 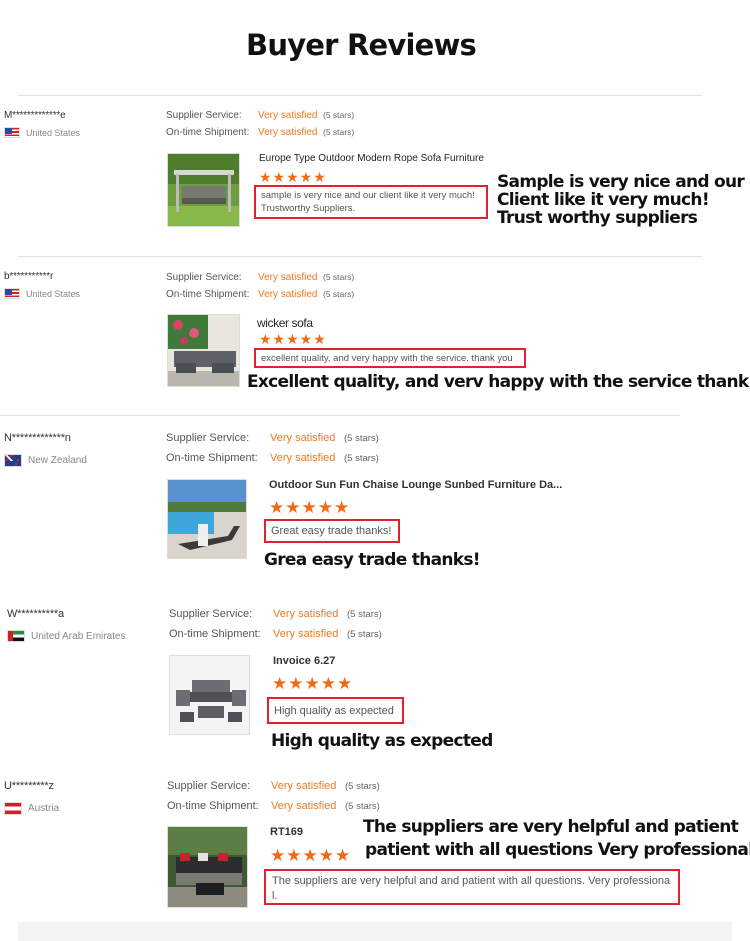 What do you see at coordinates (286, 832) in the screenshot?
I see `product-title: RT169` at bounding box center [286, 832].